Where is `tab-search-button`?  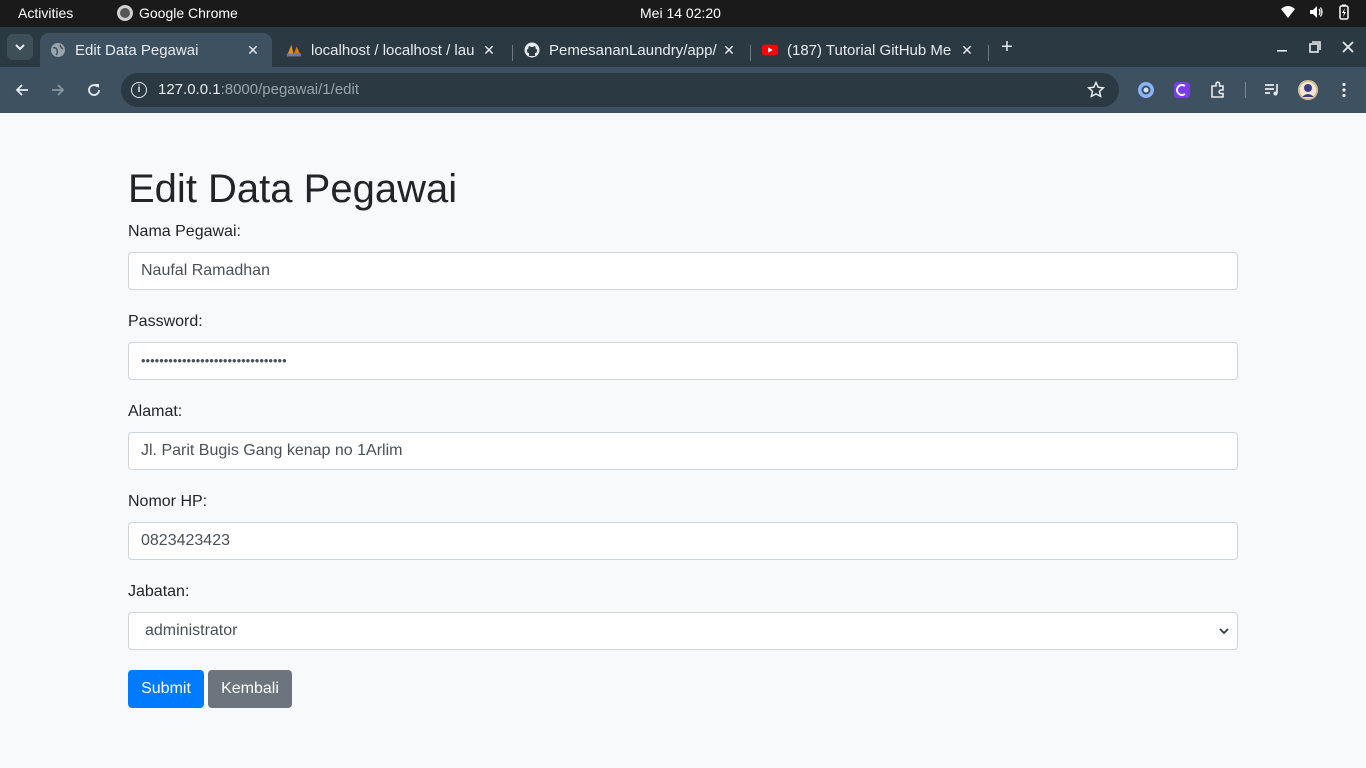
tab-search-button is located at coordinates (20, 47).